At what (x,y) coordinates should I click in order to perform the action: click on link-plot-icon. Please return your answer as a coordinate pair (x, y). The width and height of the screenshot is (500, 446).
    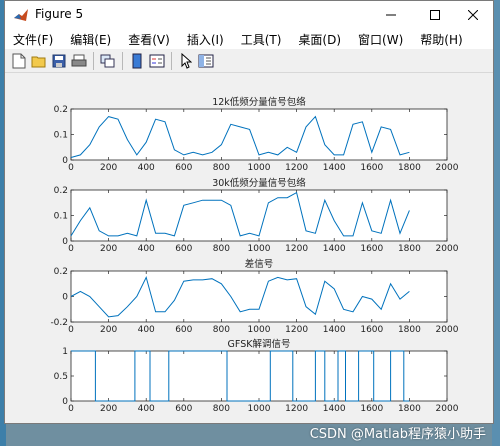
    Looking at the image, I should click on (107, 60).